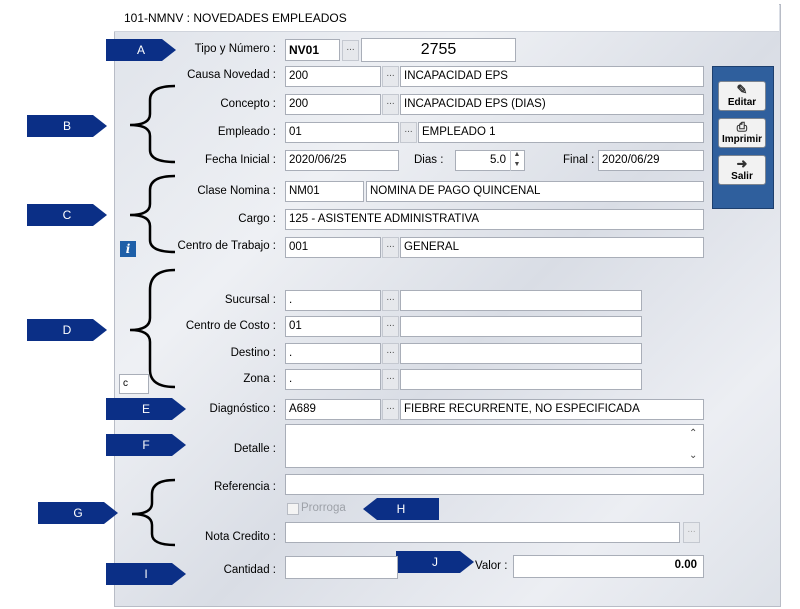  What do you see at coordinates (67, 330) in the screenshot?
I see `marker-d: D` at bounding box center [67, 330].